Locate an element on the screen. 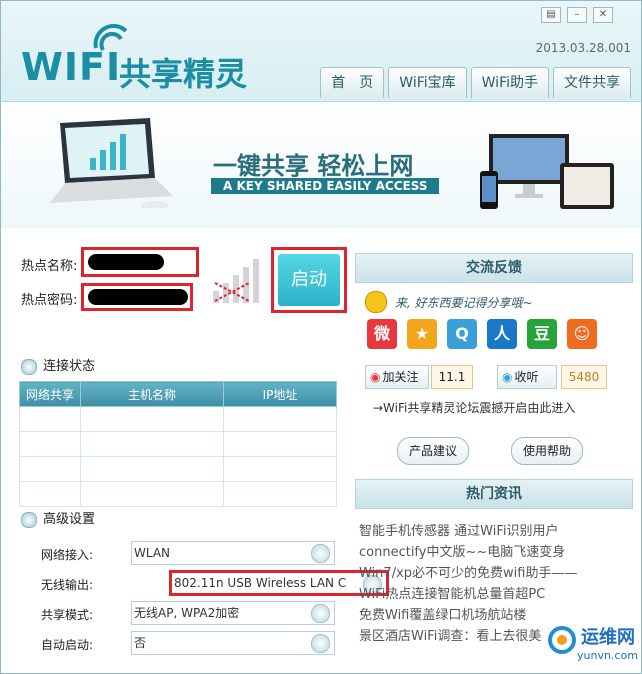 Image resolution: width=642 pixels, height=674 pixels. watermark-logo-icon is located at coordinates (562, 640).